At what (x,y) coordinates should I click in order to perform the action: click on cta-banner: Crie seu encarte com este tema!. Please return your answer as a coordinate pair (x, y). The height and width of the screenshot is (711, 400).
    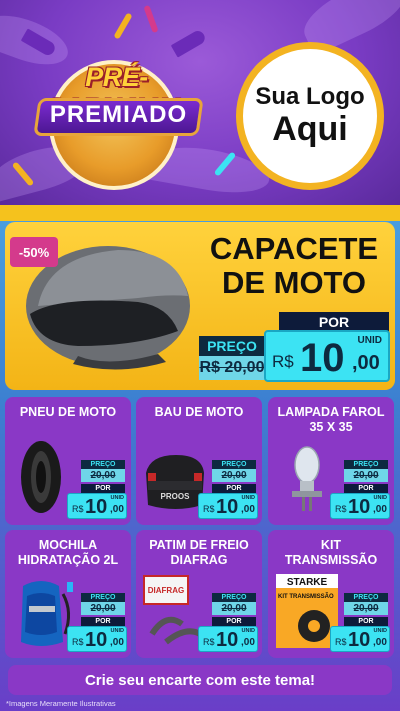
    Looking at the image, I should click on (200, 680).